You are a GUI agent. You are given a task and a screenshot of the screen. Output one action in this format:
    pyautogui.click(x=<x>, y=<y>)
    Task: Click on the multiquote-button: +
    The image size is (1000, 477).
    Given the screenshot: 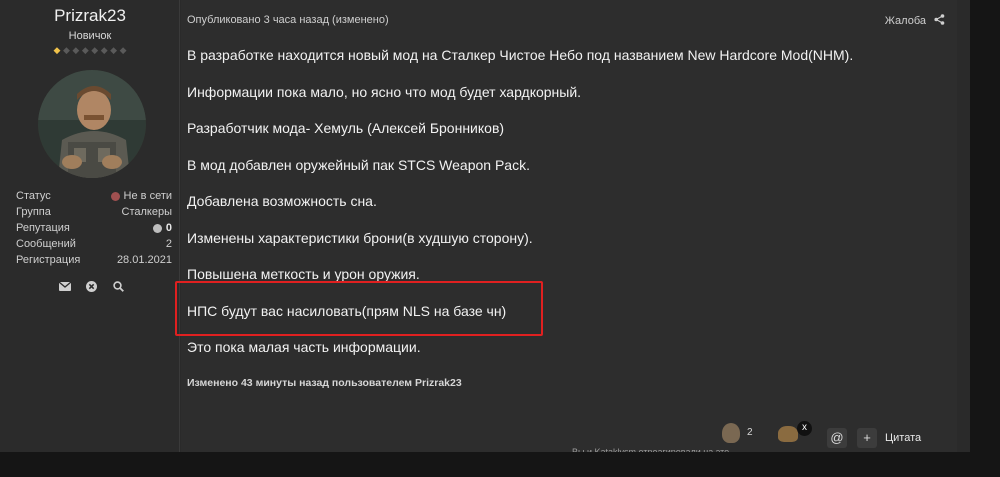 What is the action you would take?
    pyautogui.click(x=867, y=438)
    